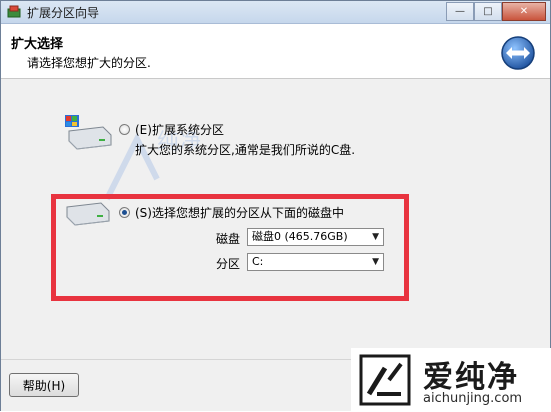 This screenshot has height=412, width=551. I want to click on extend-system-partition-description: 扩大您的系统分区,通常是我们所说的C盘., so click(245, 150).